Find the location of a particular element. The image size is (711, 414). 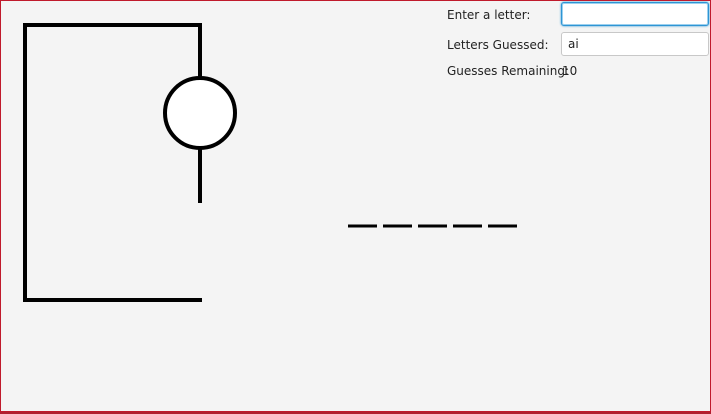

guesses-remaining-value: 10 is located at coordinates (570, 71).